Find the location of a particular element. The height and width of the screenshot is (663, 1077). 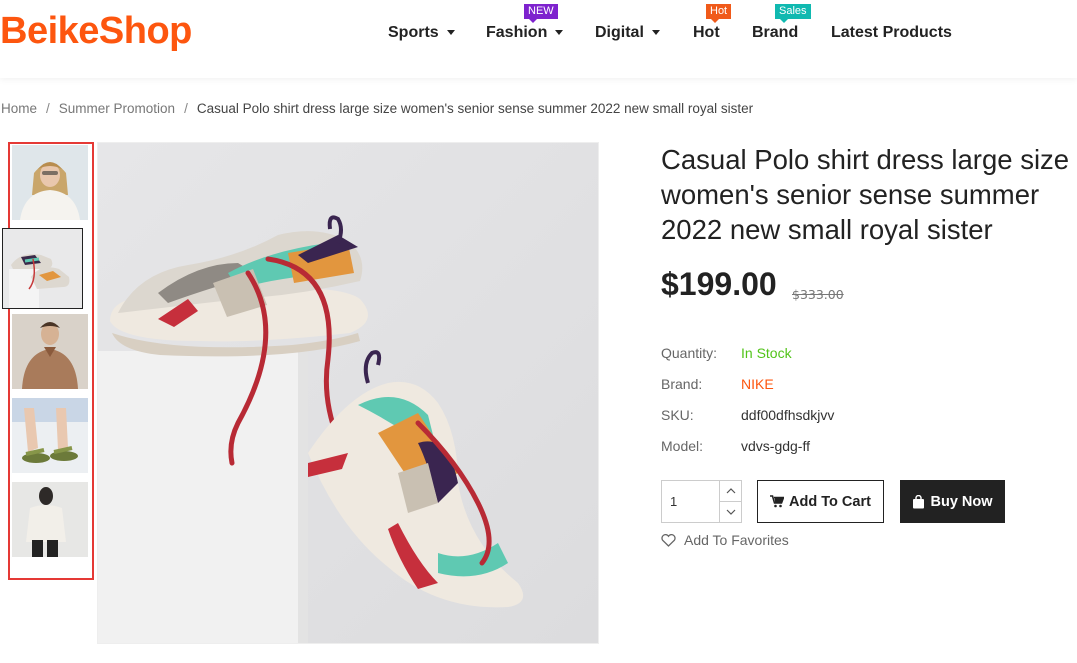

woman-white-sweater-photo is located at coordinates (50, 182).